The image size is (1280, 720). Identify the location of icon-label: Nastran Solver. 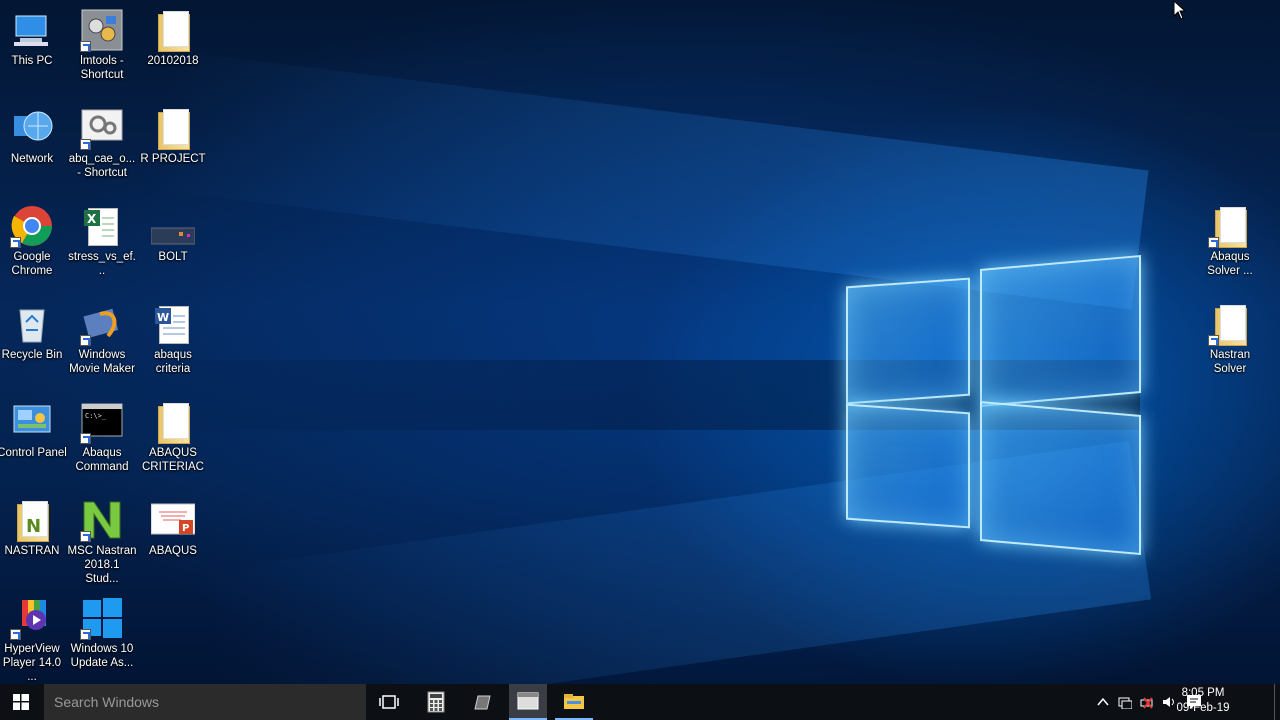
(1230, 362).